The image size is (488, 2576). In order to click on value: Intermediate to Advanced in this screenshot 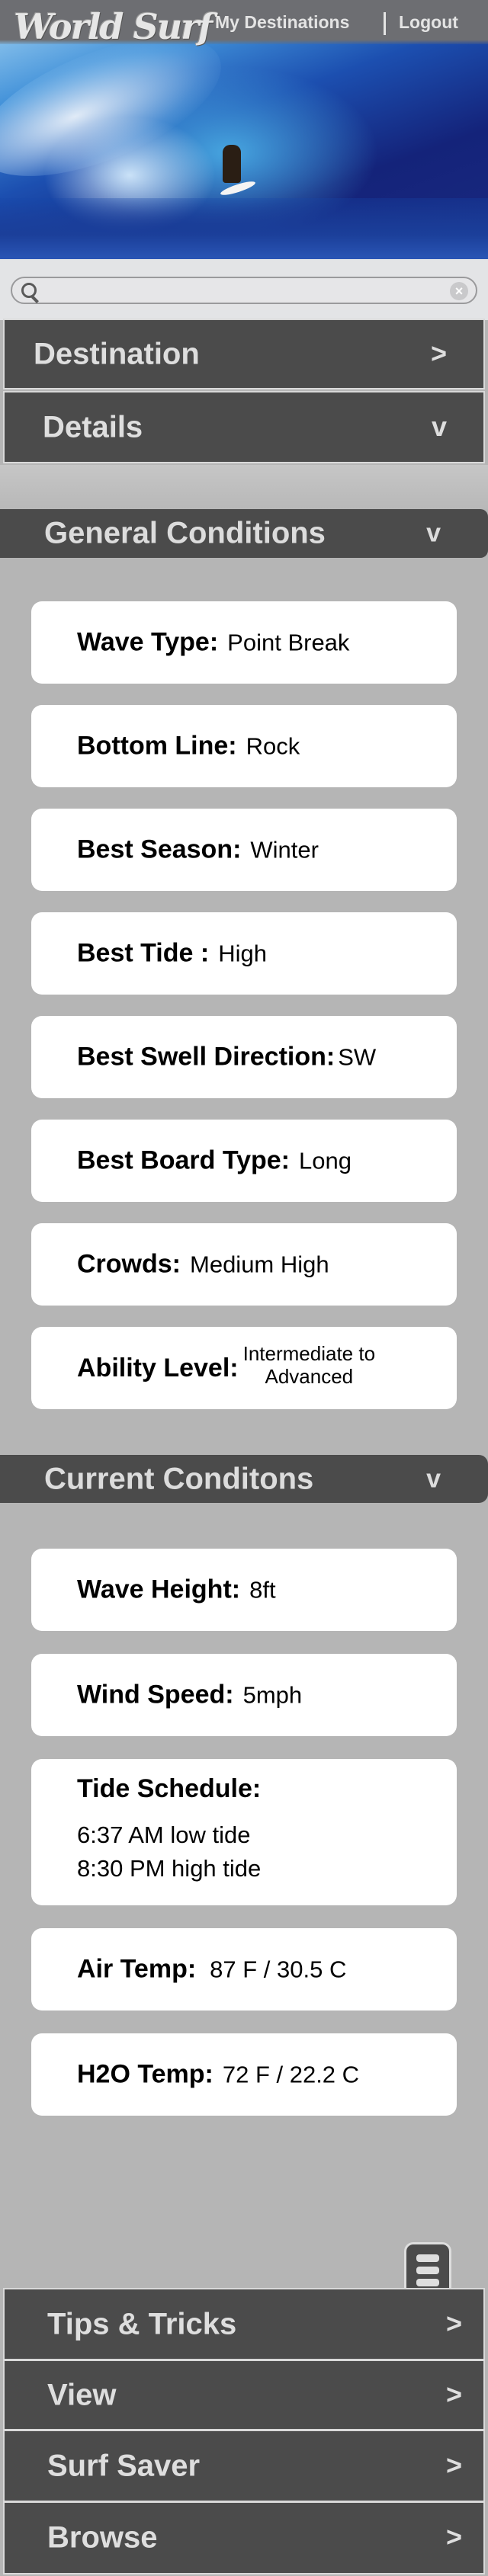, I will do `click(309, 1365)`.